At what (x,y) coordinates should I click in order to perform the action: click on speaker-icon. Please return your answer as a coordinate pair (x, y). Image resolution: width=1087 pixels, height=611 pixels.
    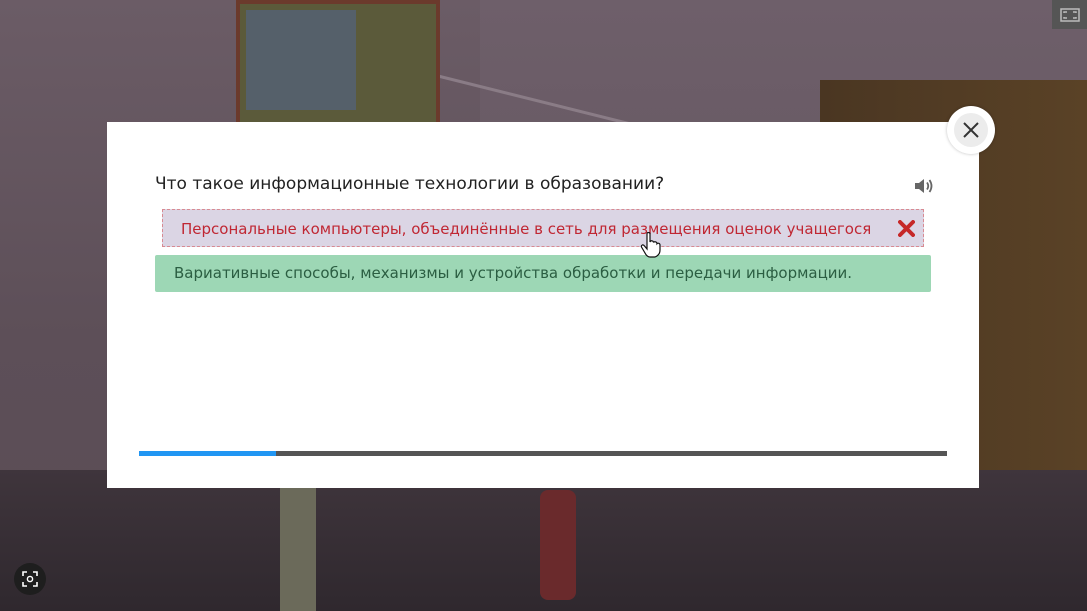
    Looking at the image, I should click on (924, 186).